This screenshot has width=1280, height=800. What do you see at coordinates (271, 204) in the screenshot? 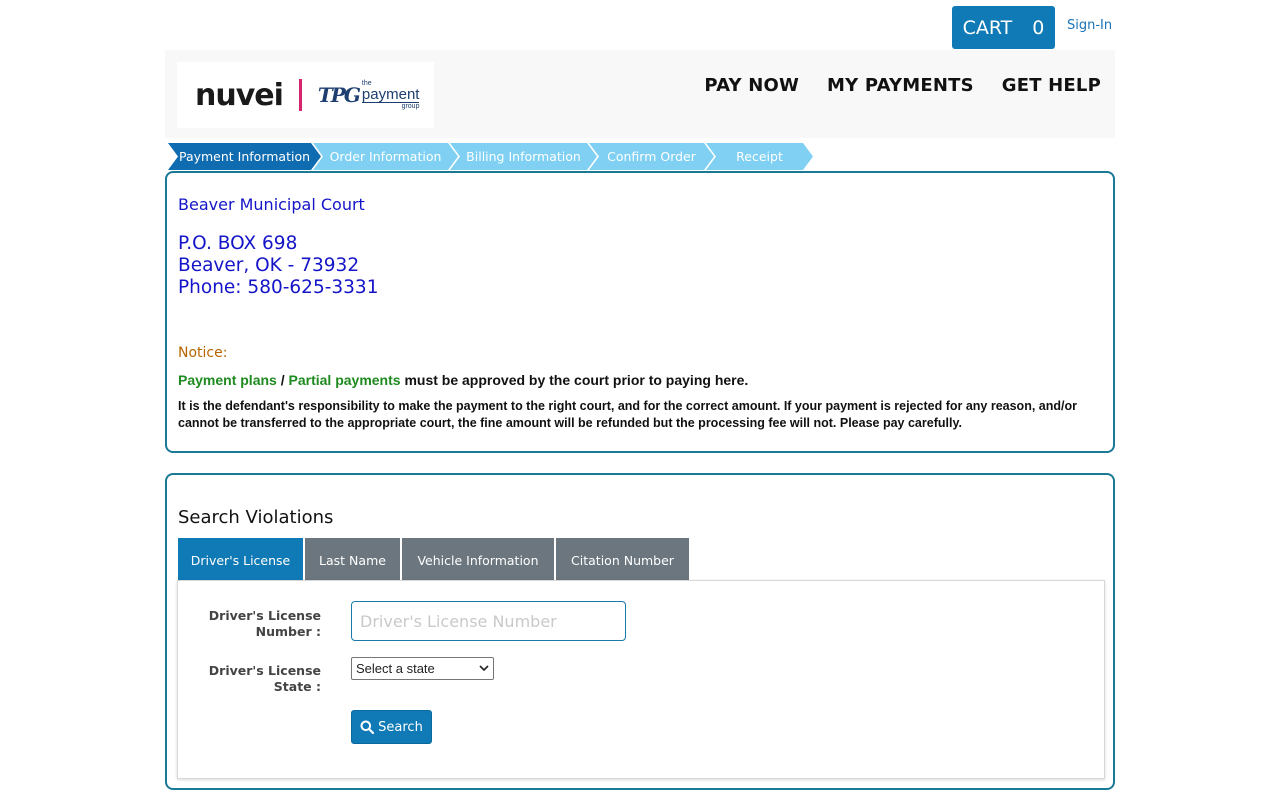
I see `court-name: Beaver Municipal Court` at bounding box center [271, 204].